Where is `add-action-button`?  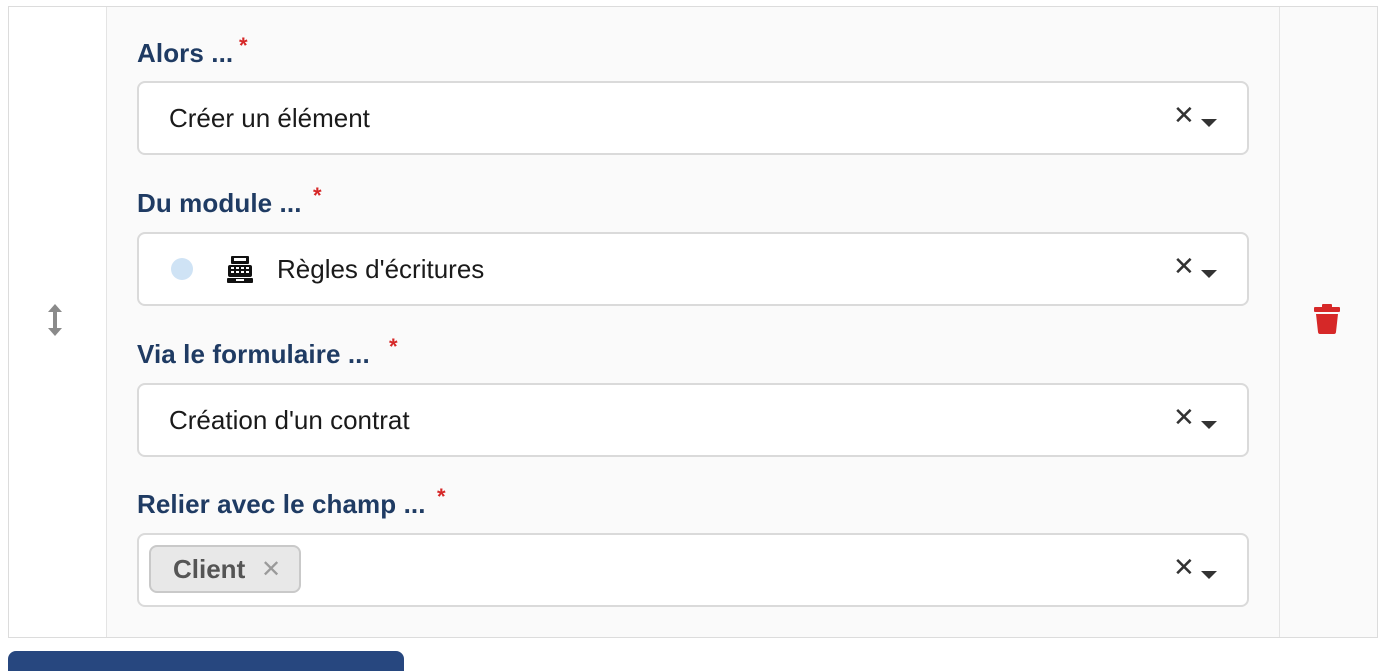
add-action-button is located at coordinates (206, 661).